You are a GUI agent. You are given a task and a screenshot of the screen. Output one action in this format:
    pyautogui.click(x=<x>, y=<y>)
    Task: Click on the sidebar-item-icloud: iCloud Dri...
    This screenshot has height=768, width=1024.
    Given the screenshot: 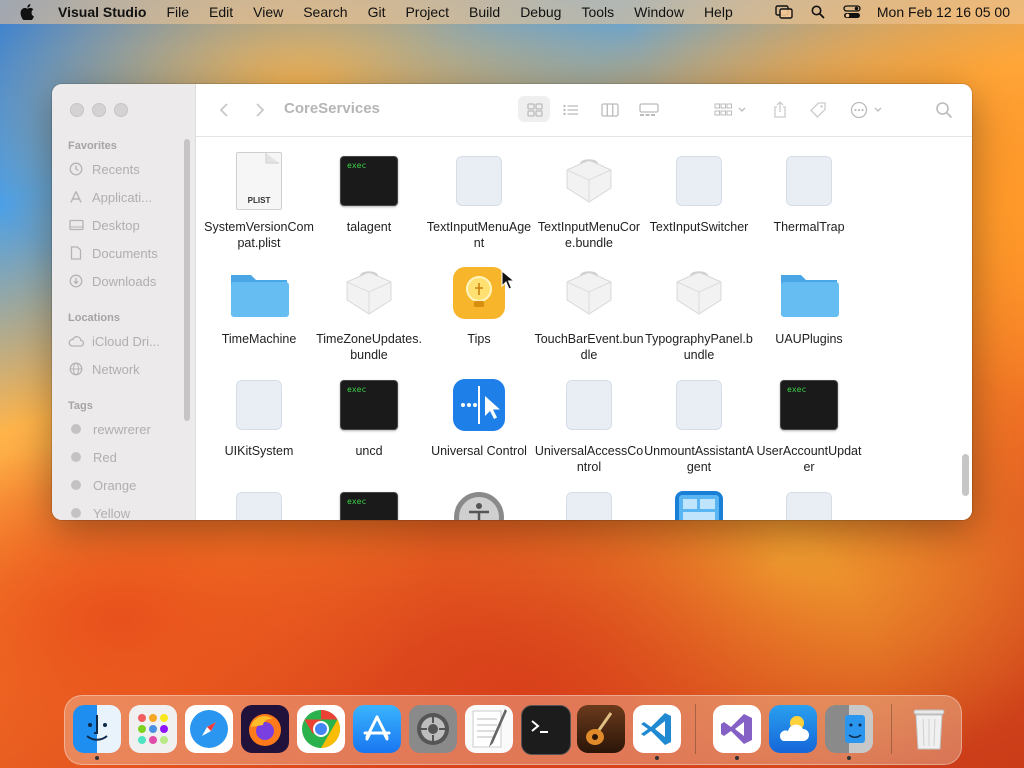 What is the action you would take?
    pyautogui.click(x=114, y=341)
    